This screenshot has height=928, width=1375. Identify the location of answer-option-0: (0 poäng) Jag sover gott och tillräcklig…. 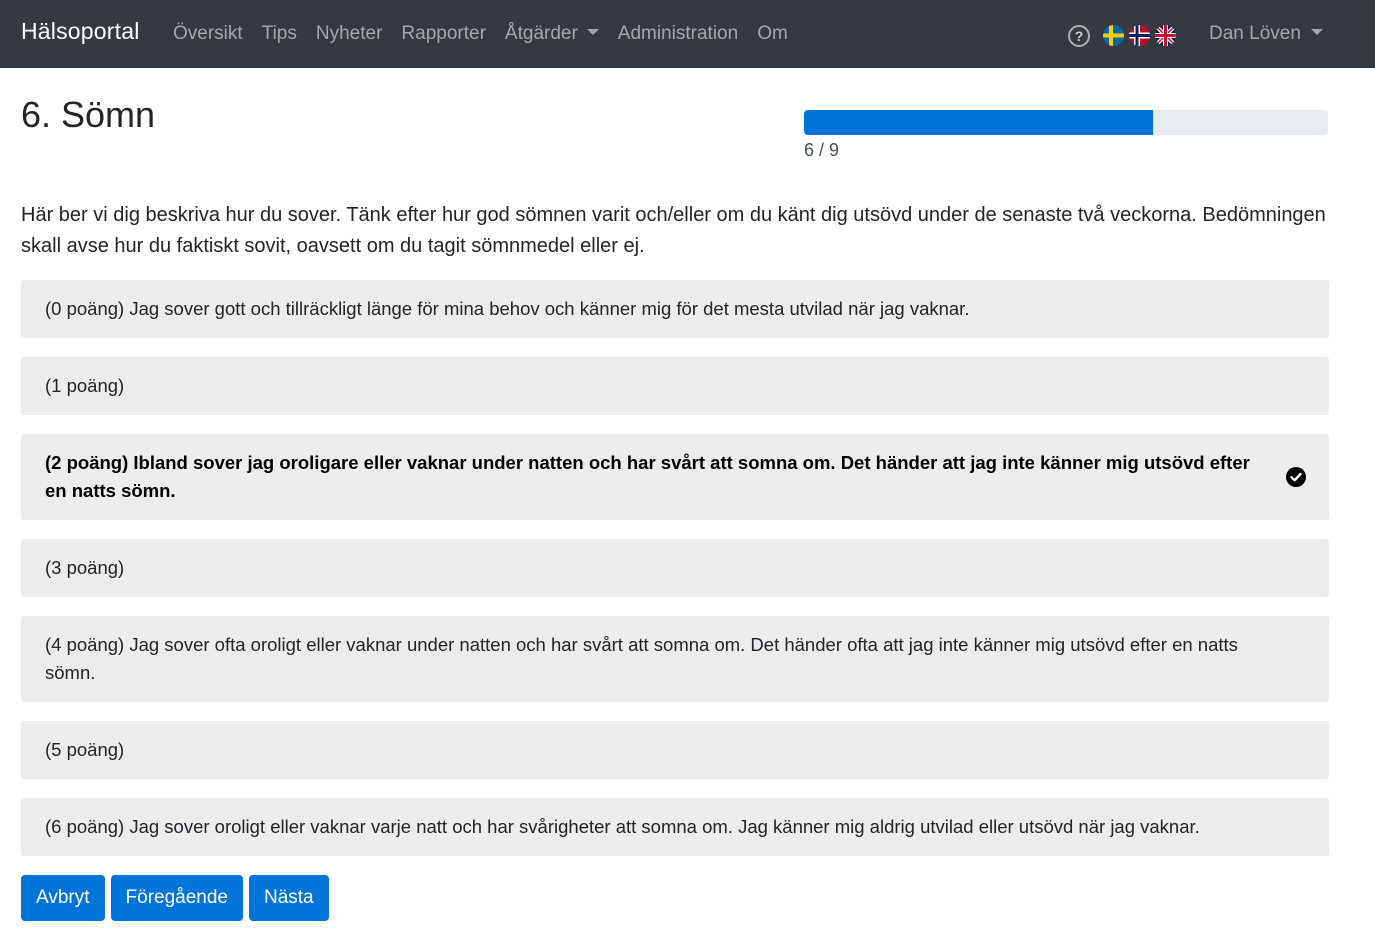
(675, 309).